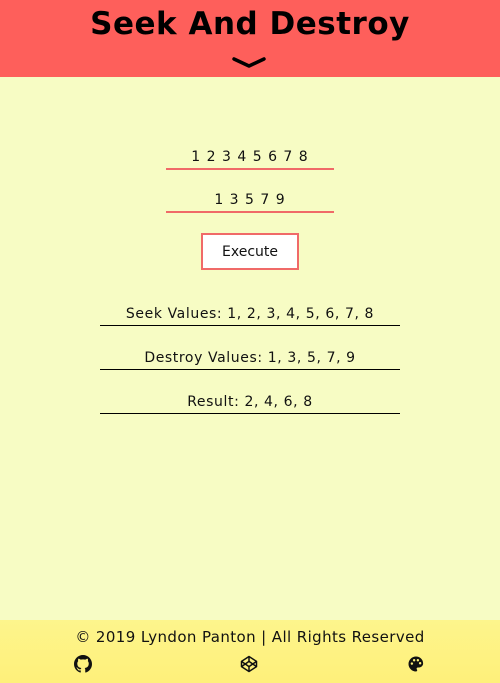 Image resolution: width=500 pixels, height=683 pixels. Describe the element at coordinates (250, 358) in the screenshot. I see `destroy-values-output: Destroy Values: 1, 3, 5, 7, 9` at that location.